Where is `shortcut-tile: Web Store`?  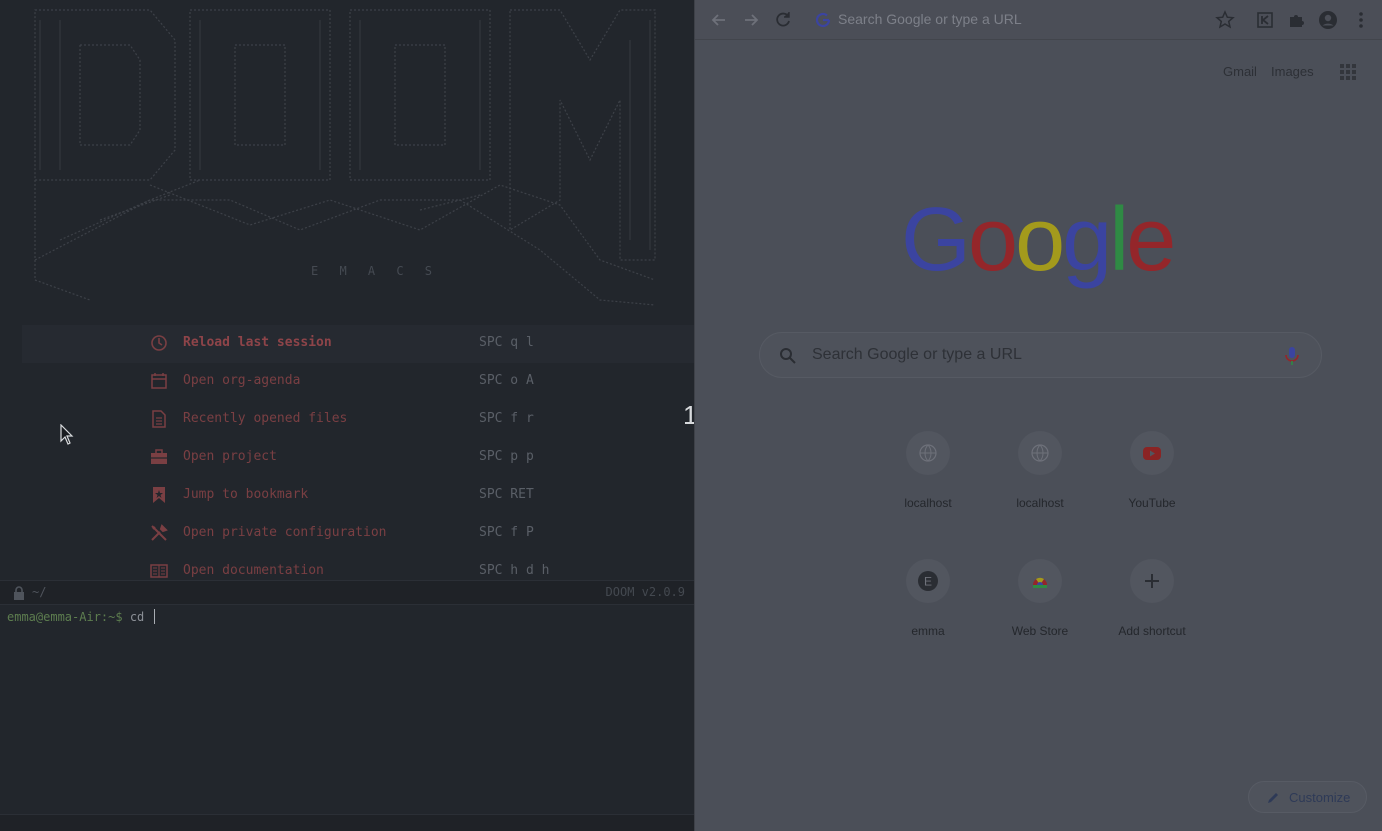
shortcut-tile: Web Store is located at coordinates (1040, 610).